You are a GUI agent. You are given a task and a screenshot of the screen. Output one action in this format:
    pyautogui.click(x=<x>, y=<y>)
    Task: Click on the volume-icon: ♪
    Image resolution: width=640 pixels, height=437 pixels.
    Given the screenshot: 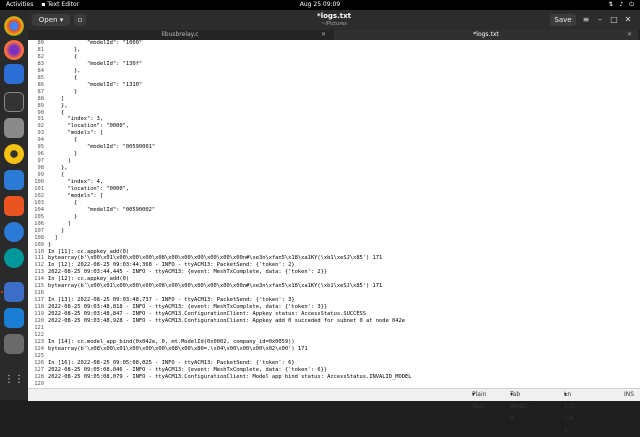 What is the action you would take?
    pyautogui.click(x=621, y=5)
    